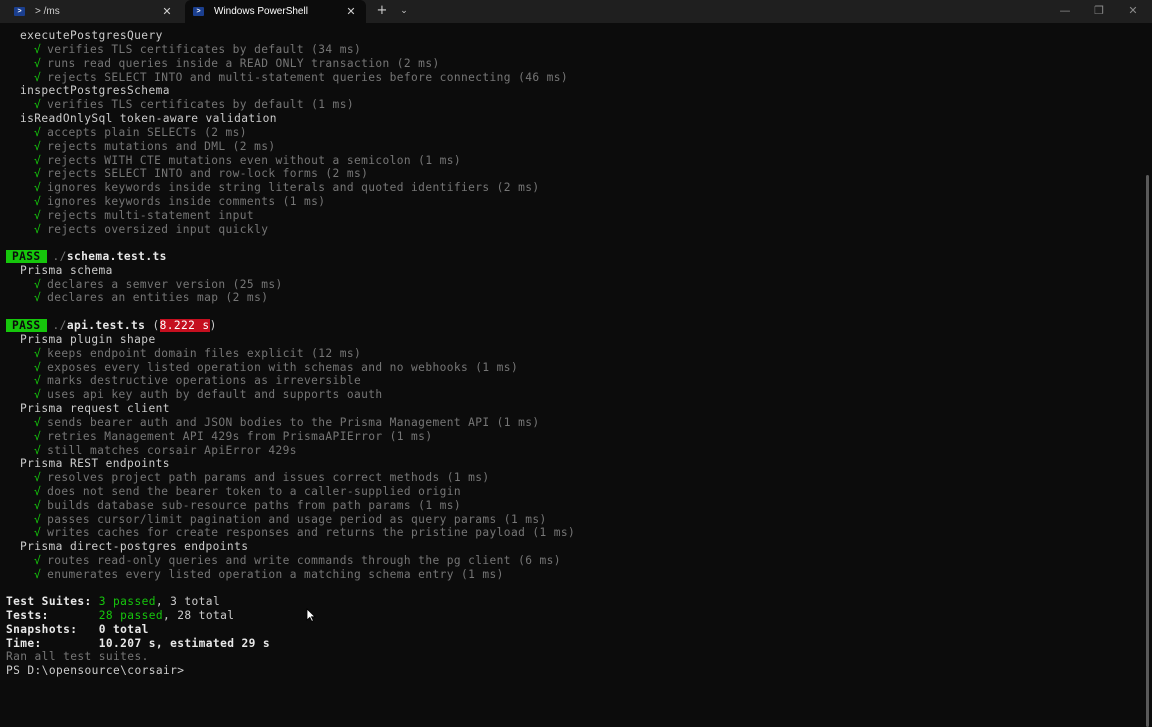 The height and width of the screenshot is (727, 1152). What do you see at coordinates (148, 118) in the screenshot?
I see `test-group-title: isReadOnlySql token-aware validation` at bounding box center [148, 118].